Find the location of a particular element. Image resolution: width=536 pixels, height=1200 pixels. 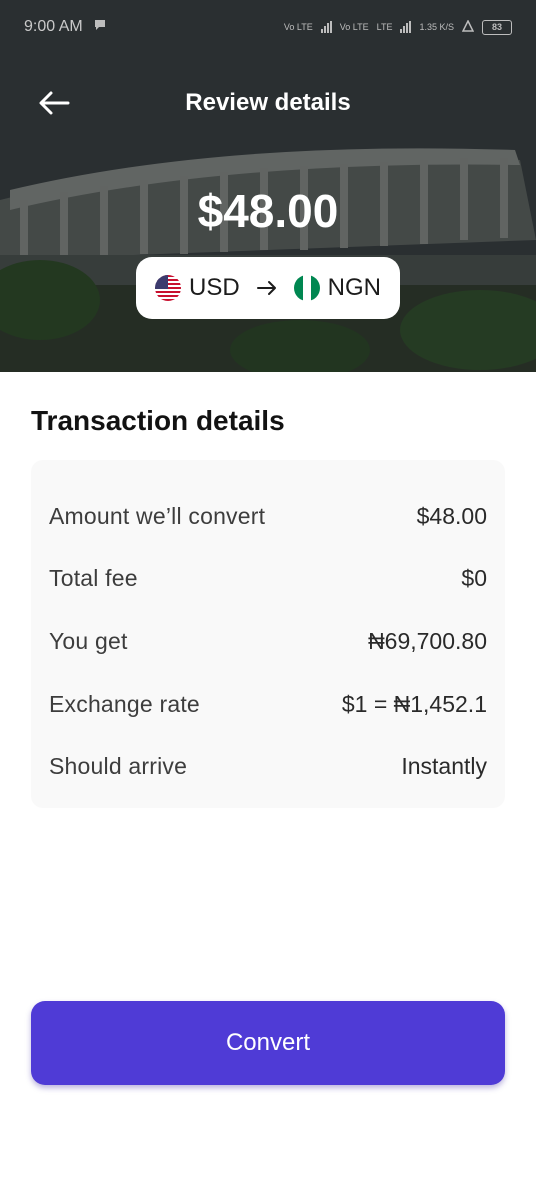

ng-flag-icon is located at coordinates (306, 288).